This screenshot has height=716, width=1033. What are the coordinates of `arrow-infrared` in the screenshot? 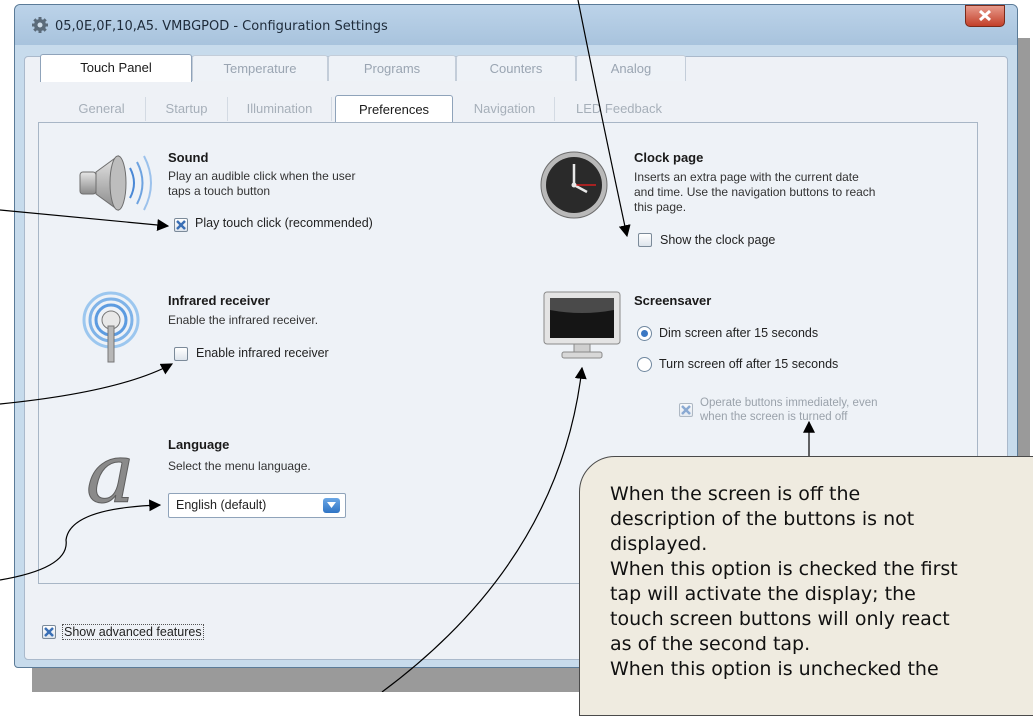 It's located at (87, 384).